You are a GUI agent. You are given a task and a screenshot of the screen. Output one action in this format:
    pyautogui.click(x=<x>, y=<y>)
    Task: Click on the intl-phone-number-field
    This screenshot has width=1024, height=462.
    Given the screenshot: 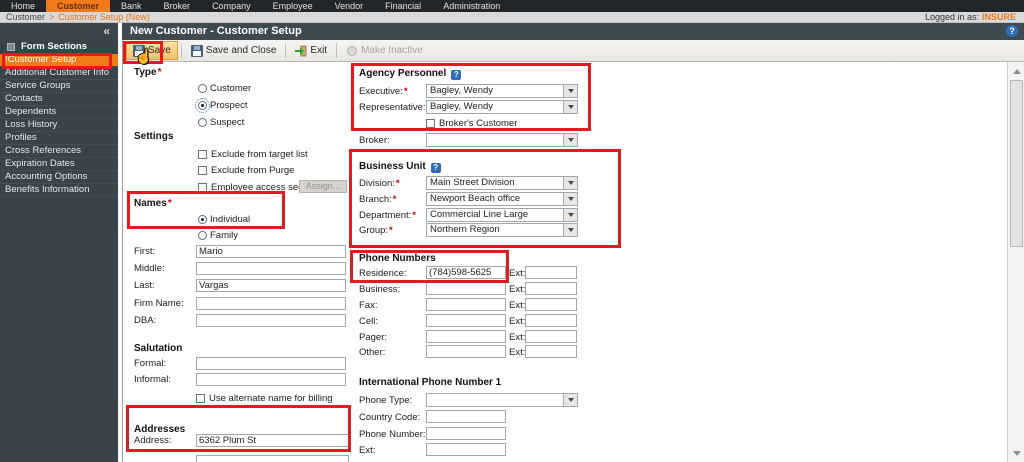 What is the action you would take?
    pyautogui.click(x=466, y=433)
    